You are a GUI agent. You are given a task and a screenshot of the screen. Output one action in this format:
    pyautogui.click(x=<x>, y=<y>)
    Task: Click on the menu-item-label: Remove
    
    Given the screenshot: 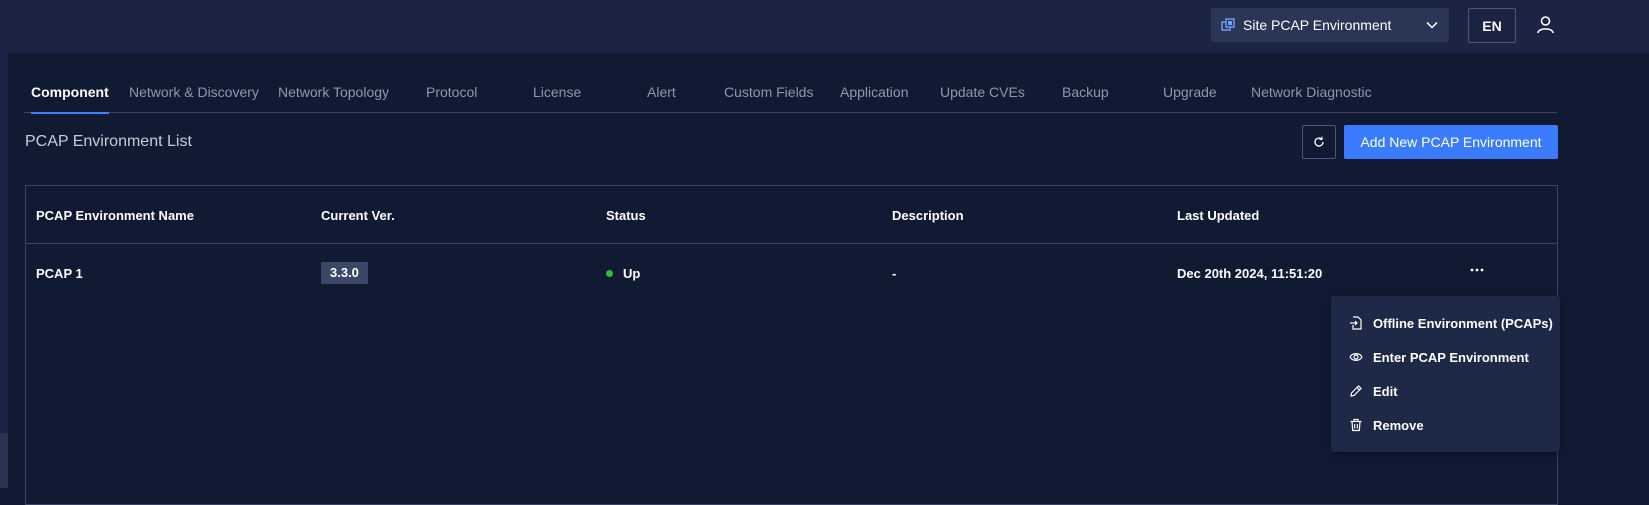 What is the action you would take?
    pyautogui.click(x=1398, y=425)
    